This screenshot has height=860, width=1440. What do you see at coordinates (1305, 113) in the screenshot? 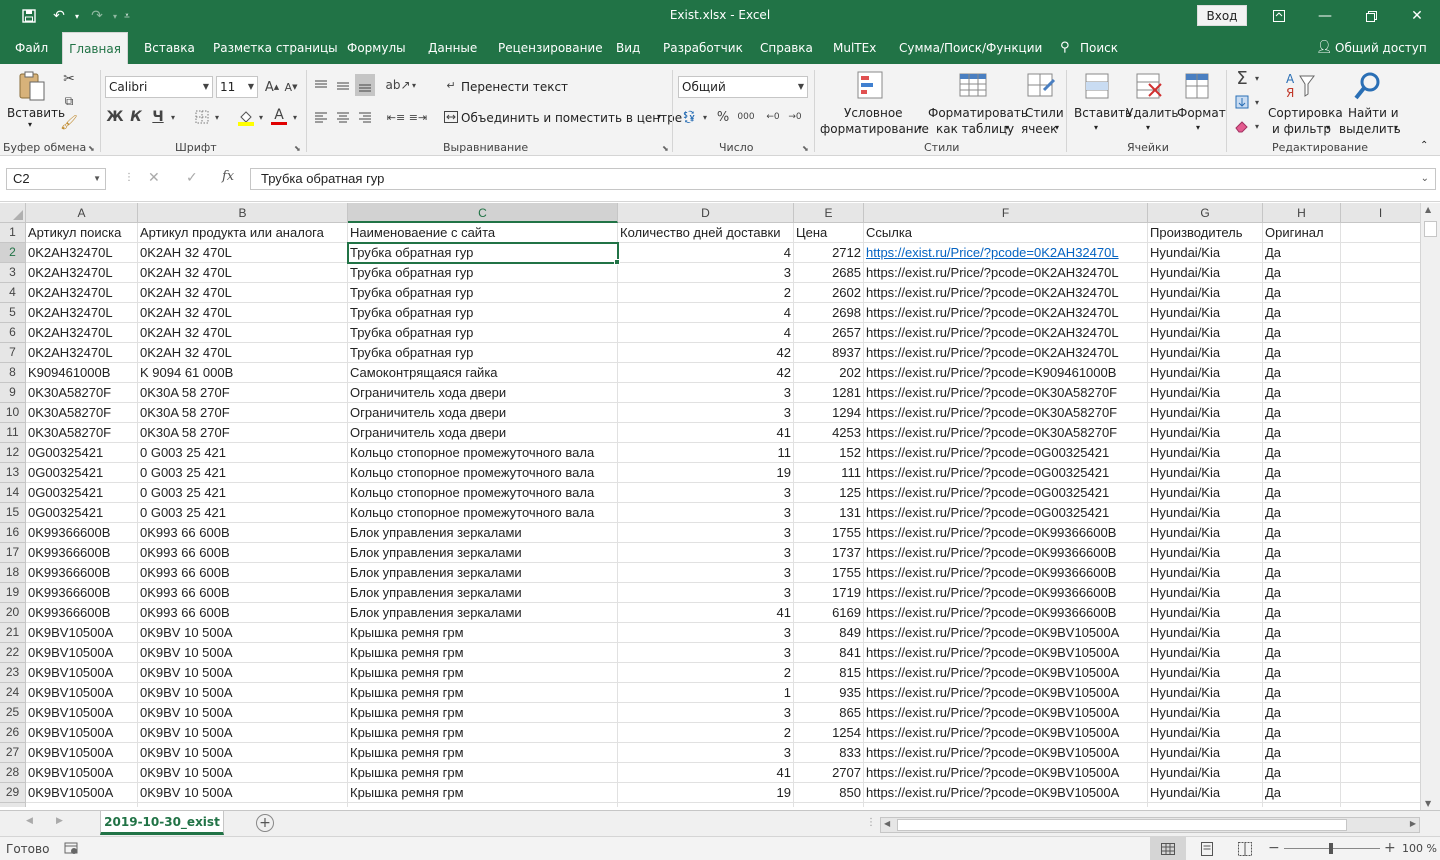
I see `sort-filter-label-1: Сортировка` at bounding box center [1305, 113].